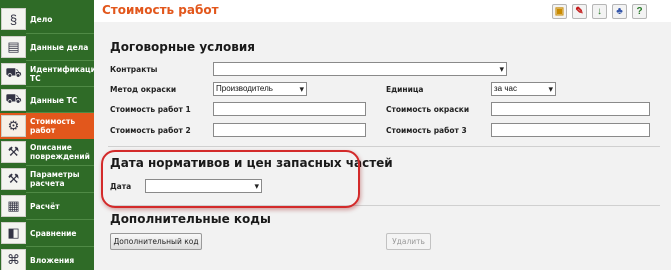  I want to click on labor-cost-1-label: Стоимость работ 1, so click(150, 109).